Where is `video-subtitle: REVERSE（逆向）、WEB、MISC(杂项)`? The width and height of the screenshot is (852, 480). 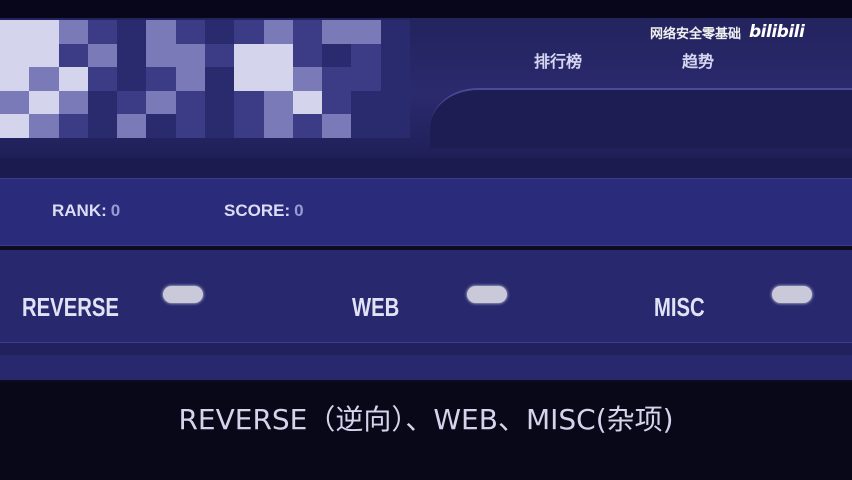
video-subtitle: REVERSE（逆向）、WEB、MISC(杂项) is located at coordinates (426, 419).